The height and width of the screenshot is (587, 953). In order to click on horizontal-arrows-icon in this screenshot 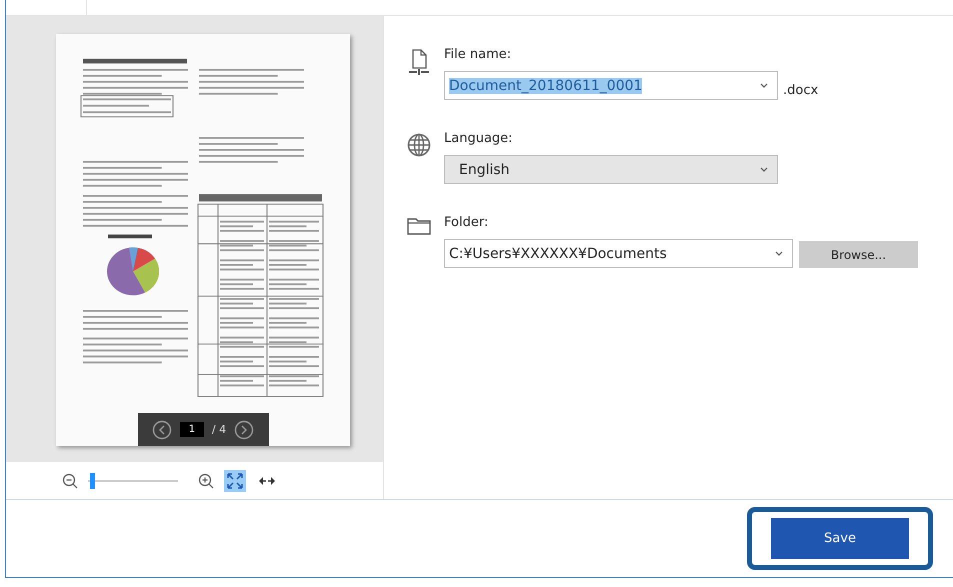, I will do `click(267, 481)`.